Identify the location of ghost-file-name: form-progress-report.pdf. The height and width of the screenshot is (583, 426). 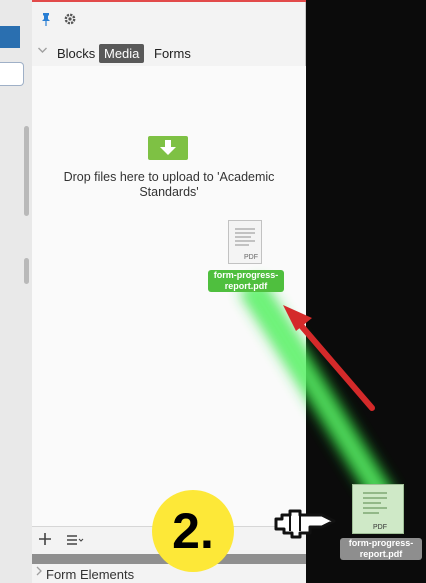
(246, 281).